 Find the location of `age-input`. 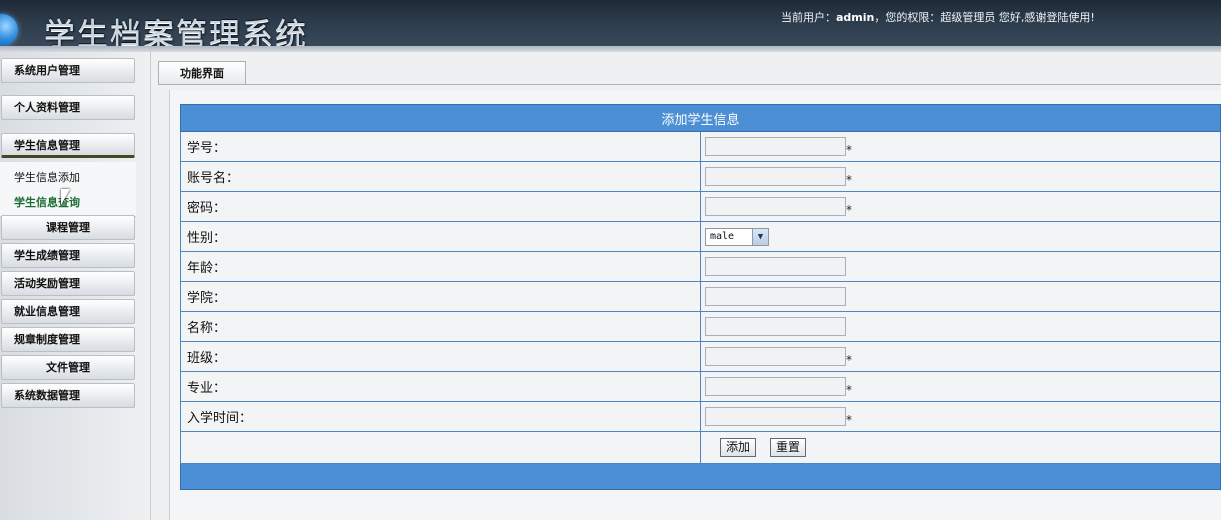

age-input is located at coordinates (775, 266).